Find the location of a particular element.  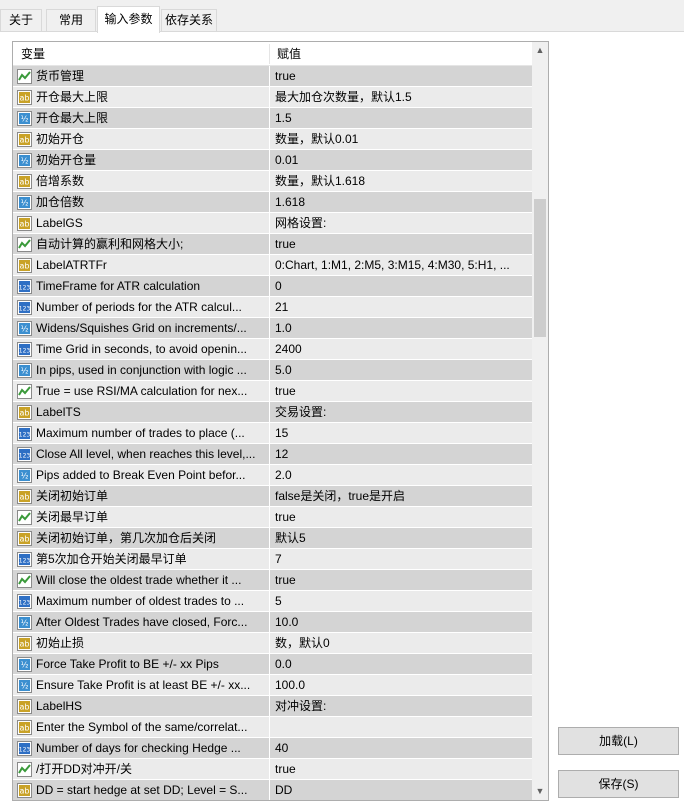

parameter-row: ab LabelHS 对冲设置: is located at coordinates (272, 706).